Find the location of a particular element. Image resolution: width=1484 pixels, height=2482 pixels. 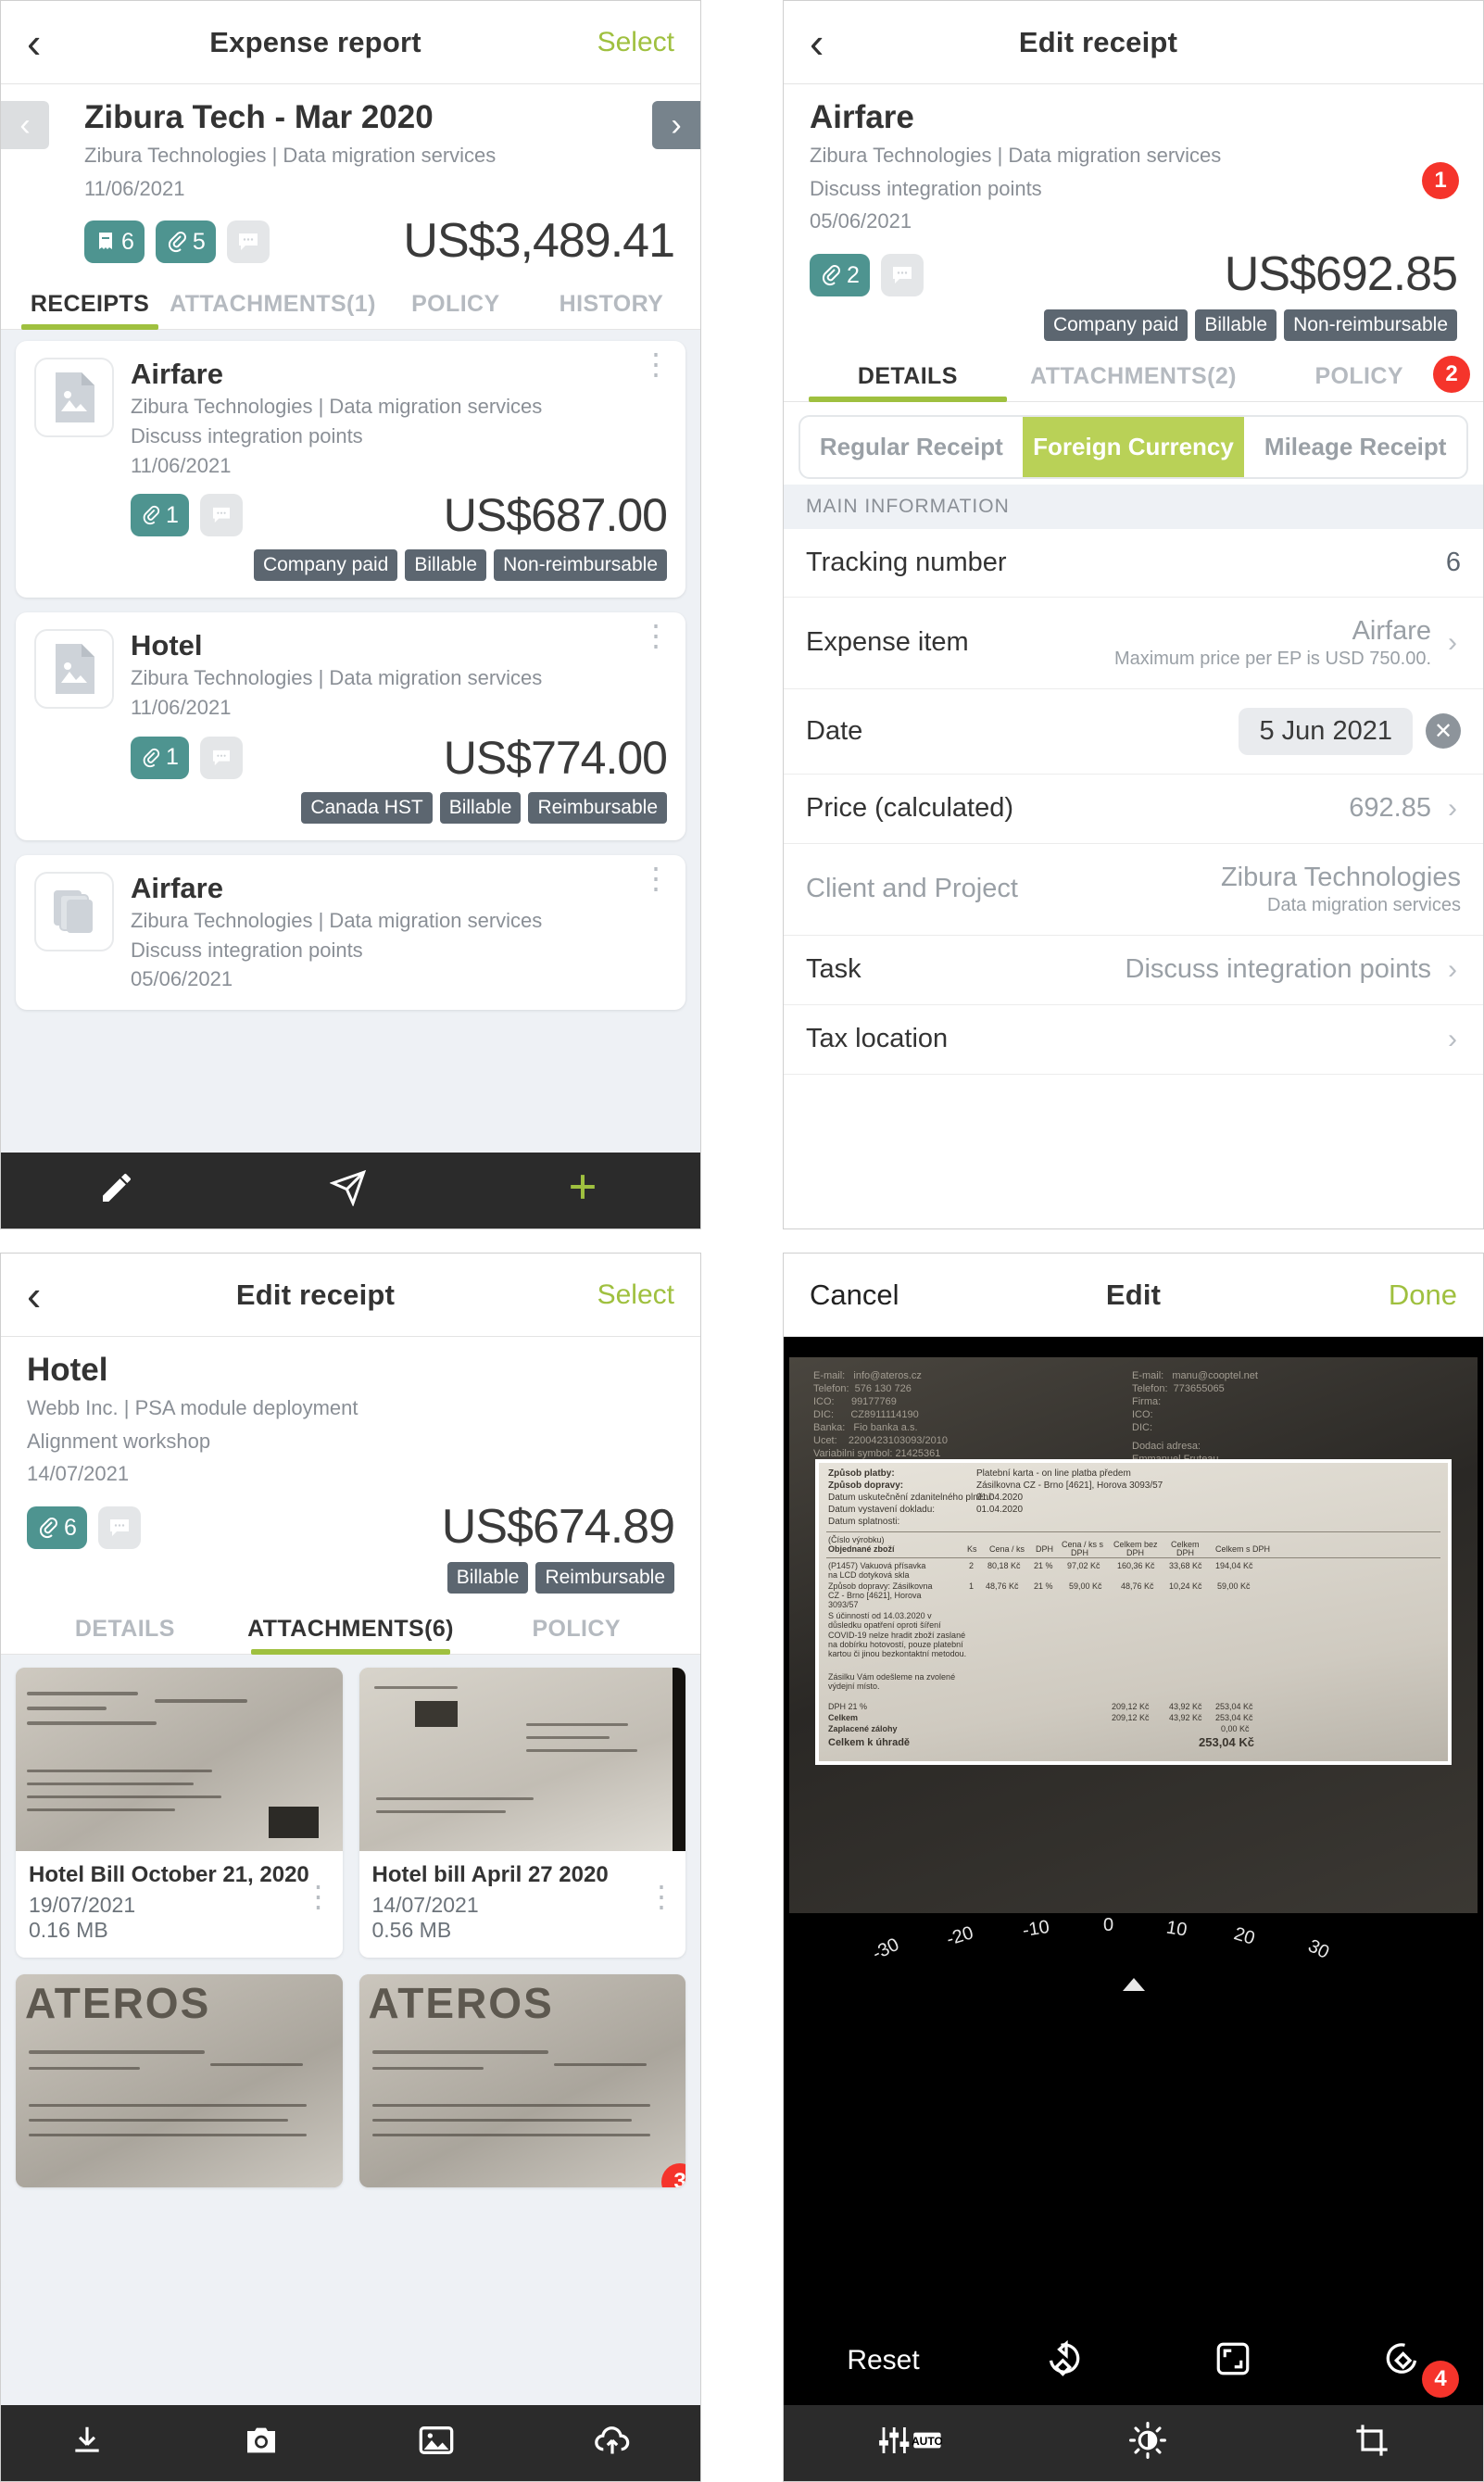

prev-report-button: ‹ is located at coordinates (25, 125).